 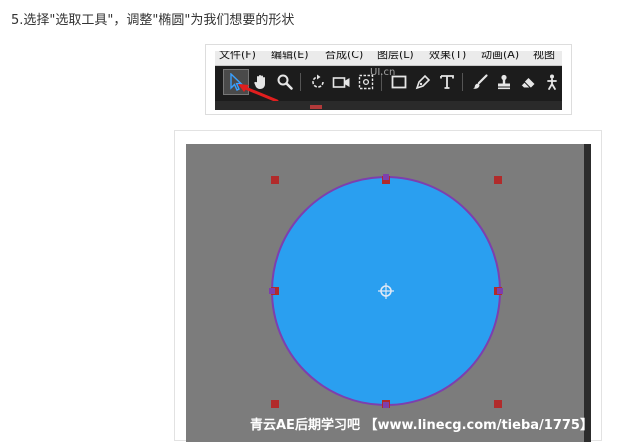 What do you see at coordinates (316, 107) in the screenshot?
I see `timeline-marker` at bounding box center [316, 107].